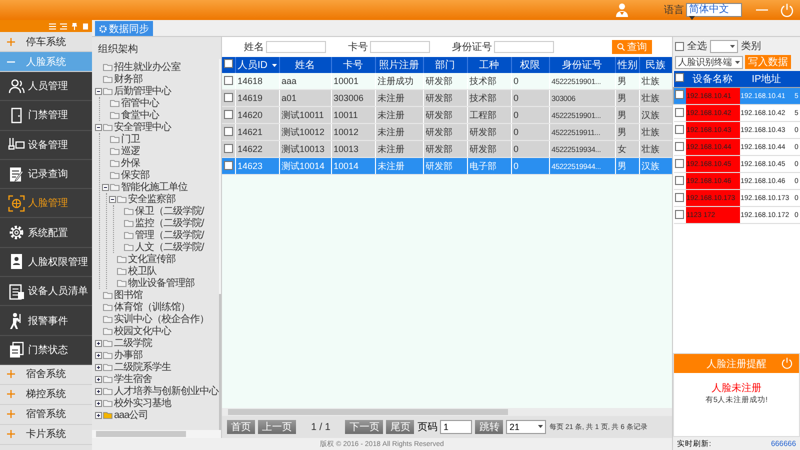  I want to click on column-header: 权限, so click(530, 65).